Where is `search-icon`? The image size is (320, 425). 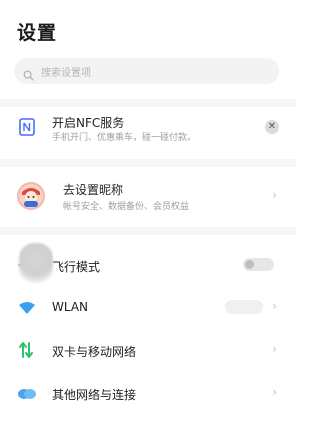 search-icon is located at coordinates (28, 73).